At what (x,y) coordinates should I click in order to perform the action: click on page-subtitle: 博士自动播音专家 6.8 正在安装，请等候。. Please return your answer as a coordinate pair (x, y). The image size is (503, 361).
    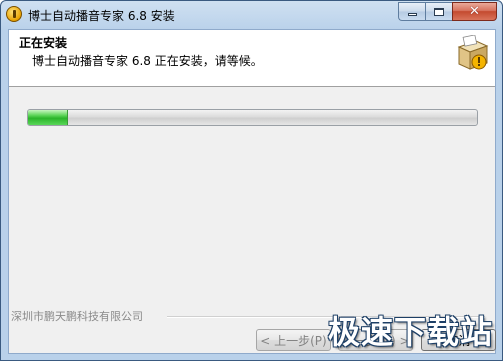
    Looking at the image, I should click on (147, 61).